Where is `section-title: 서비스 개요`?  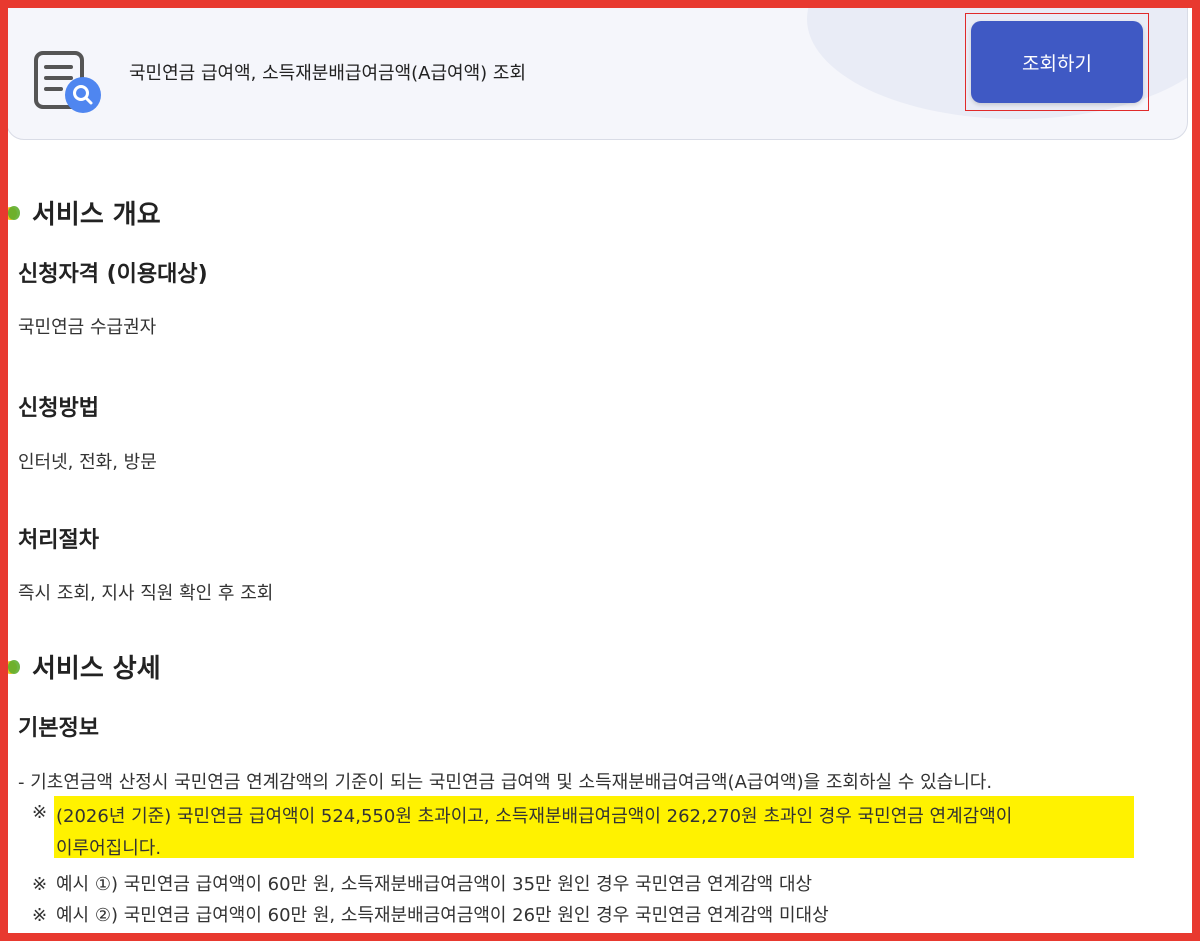 section-title: 서비스 개요 is located at coordinates (96, 215).